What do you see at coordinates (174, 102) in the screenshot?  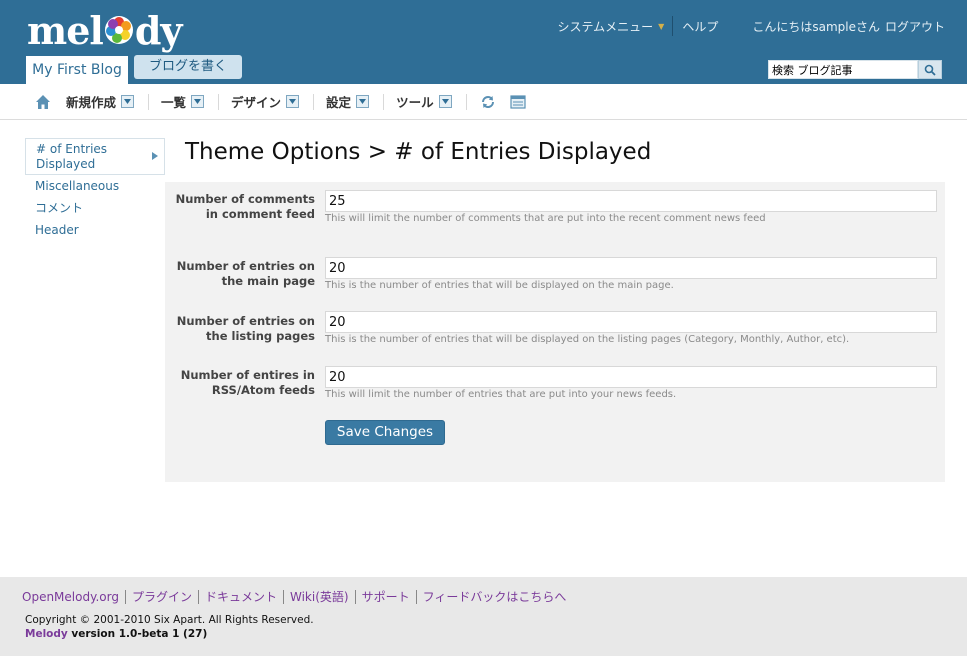 I see `menu-list-label: 一覧` at bounding box center [174, 102].